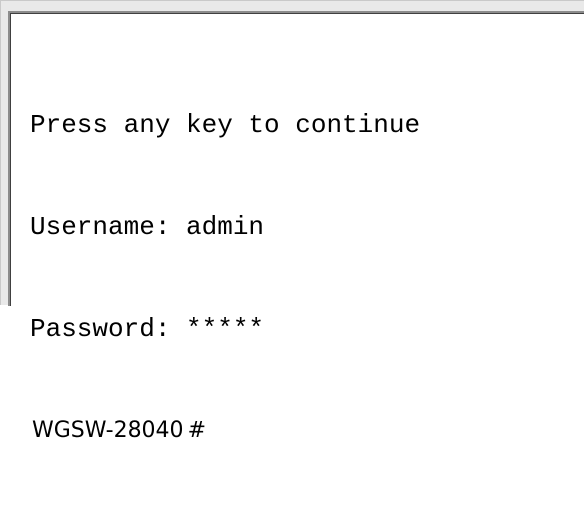 The image size is (584, 516). Describe the element at coordinates (196, 430) in the screenshot. I see `prompt-symbol: #` at that location.